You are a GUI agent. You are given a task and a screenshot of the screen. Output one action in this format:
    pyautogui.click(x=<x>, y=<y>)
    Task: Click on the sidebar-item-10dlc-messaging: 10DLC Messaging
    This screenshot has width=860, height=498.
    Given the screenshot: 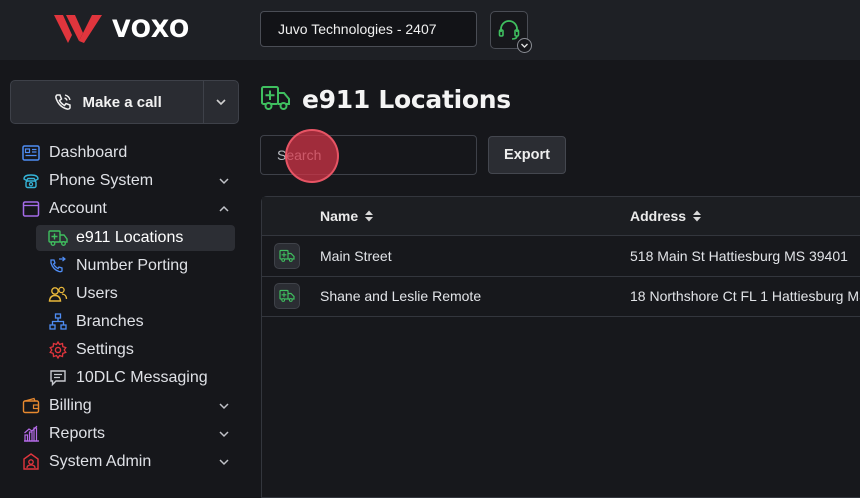 What is the action you would take?
    pyautogui.click(x=135, y=378)
    